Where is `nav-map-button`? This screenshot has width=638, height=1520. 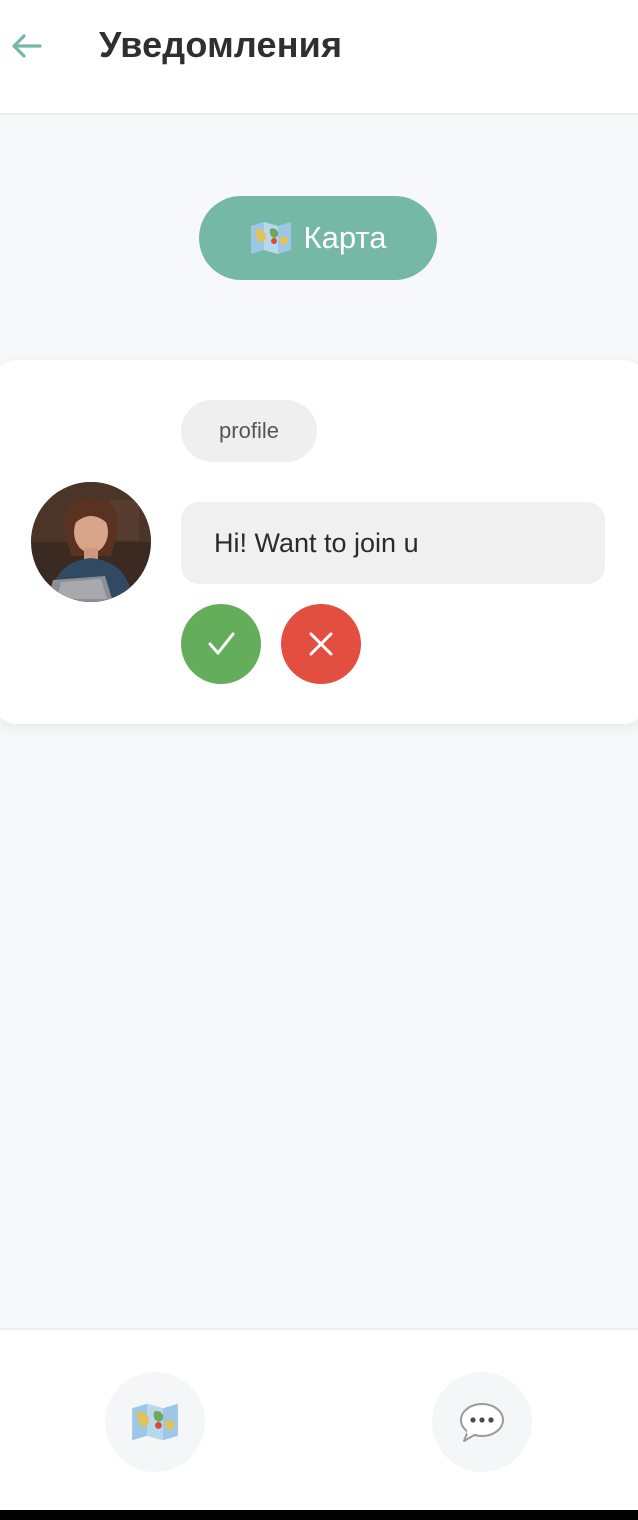 nav-map-button is located at coordinates (155, 1422).